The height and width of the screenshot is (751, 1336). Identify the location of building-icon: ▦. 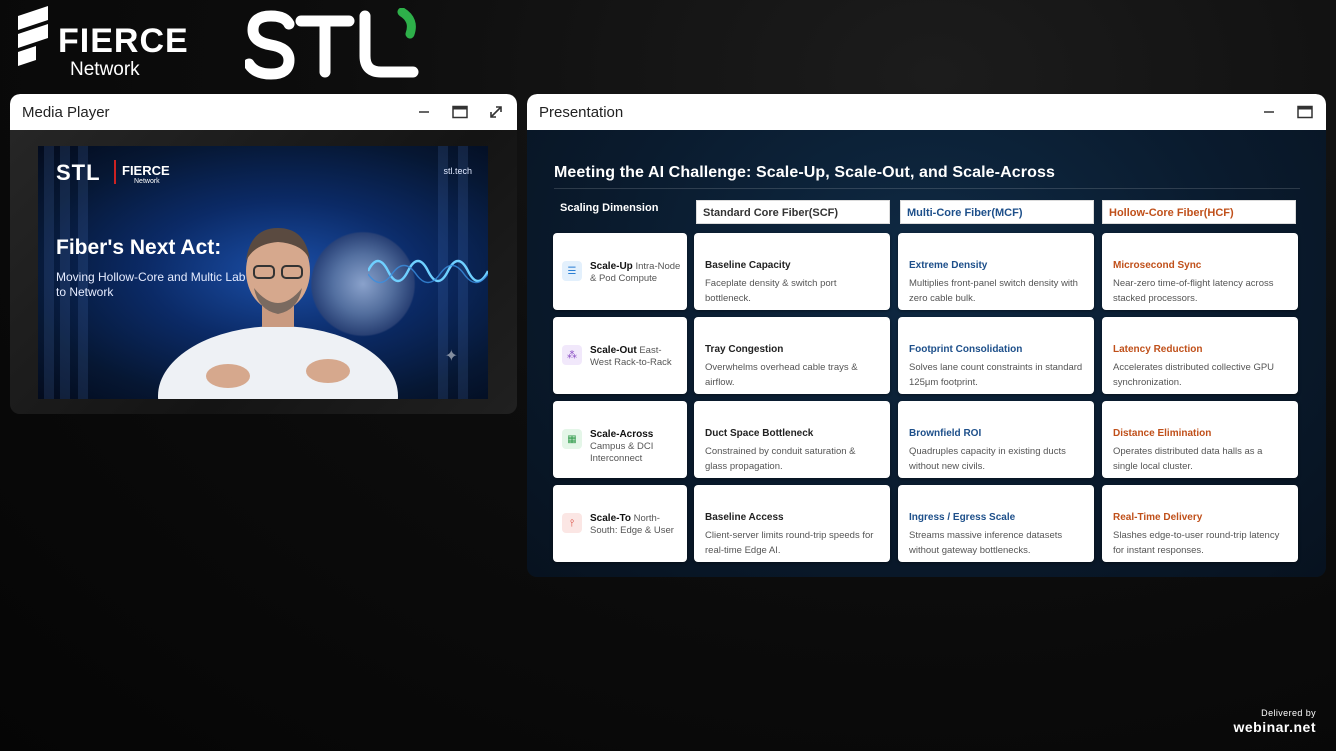
(572, 439).